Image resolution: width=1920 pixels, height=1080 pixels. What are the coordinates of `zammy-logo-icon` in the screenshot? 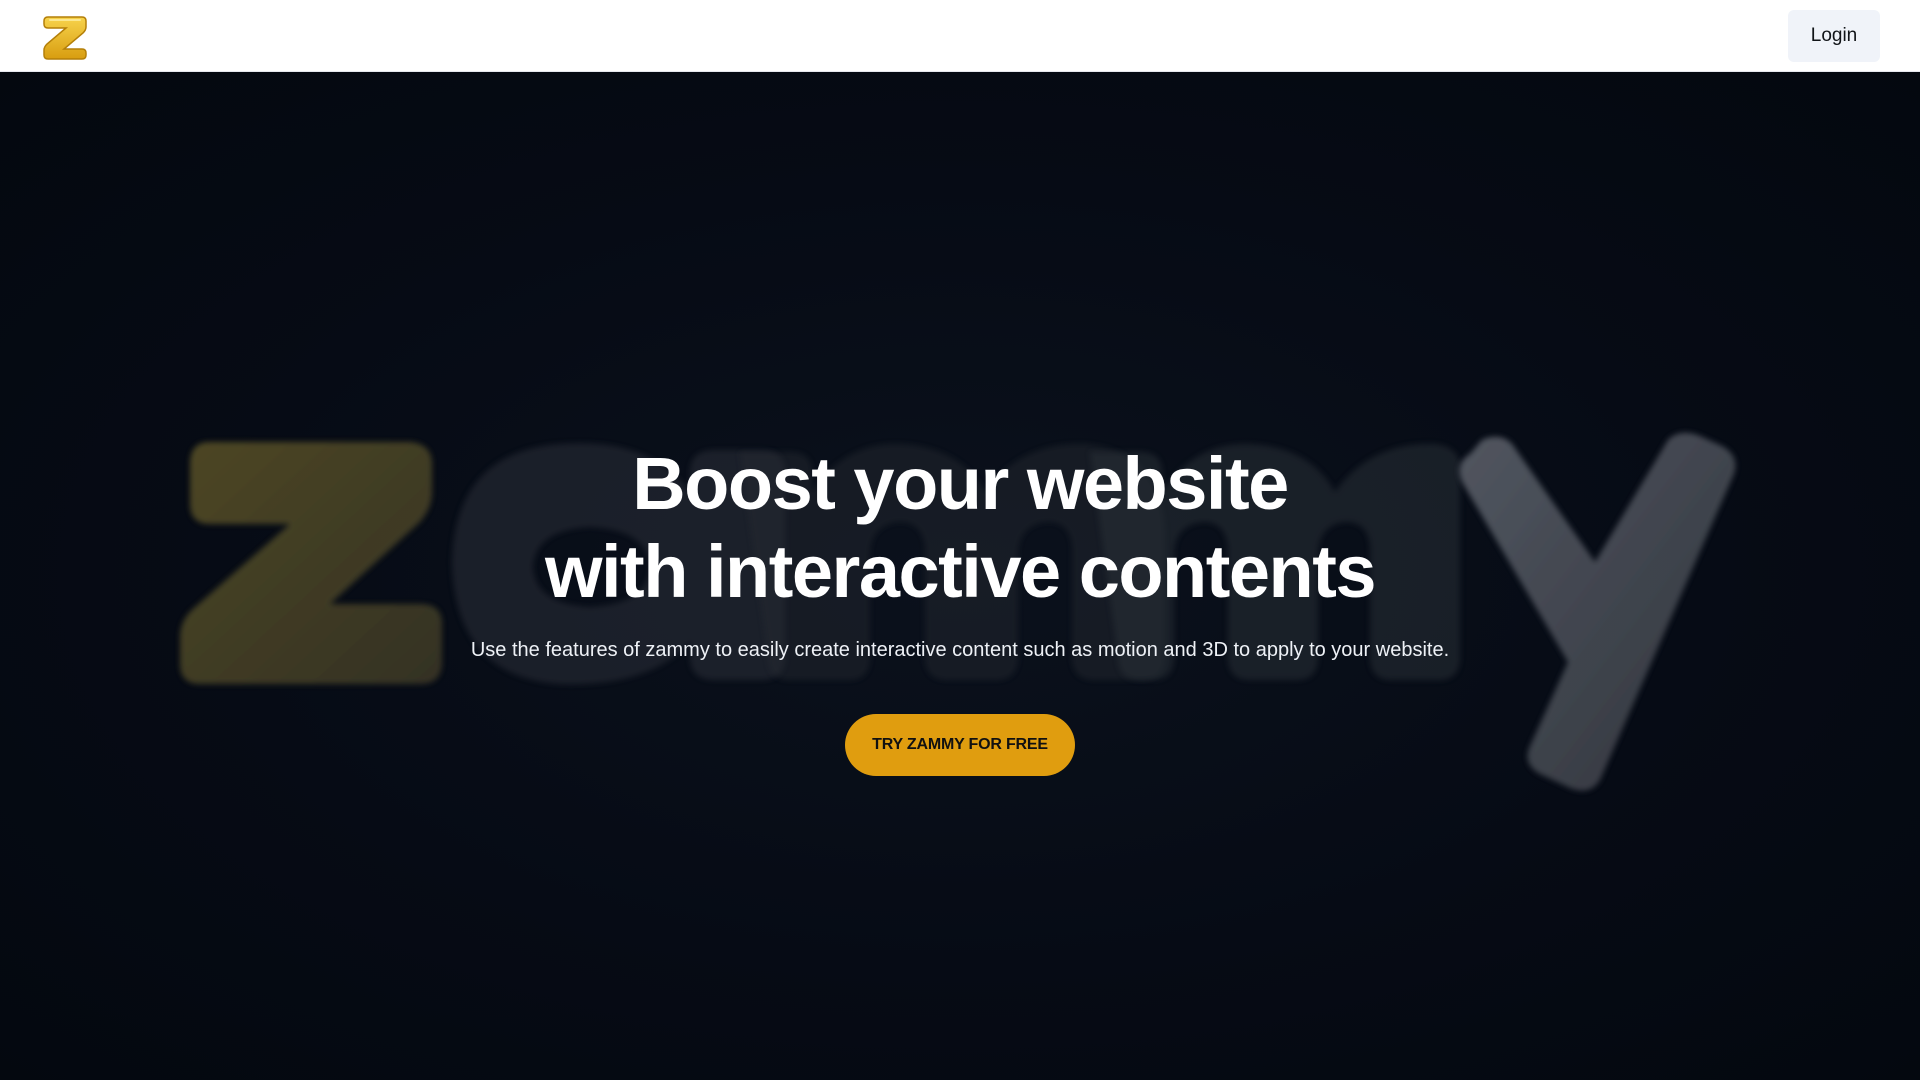 It's located at (65, 36).